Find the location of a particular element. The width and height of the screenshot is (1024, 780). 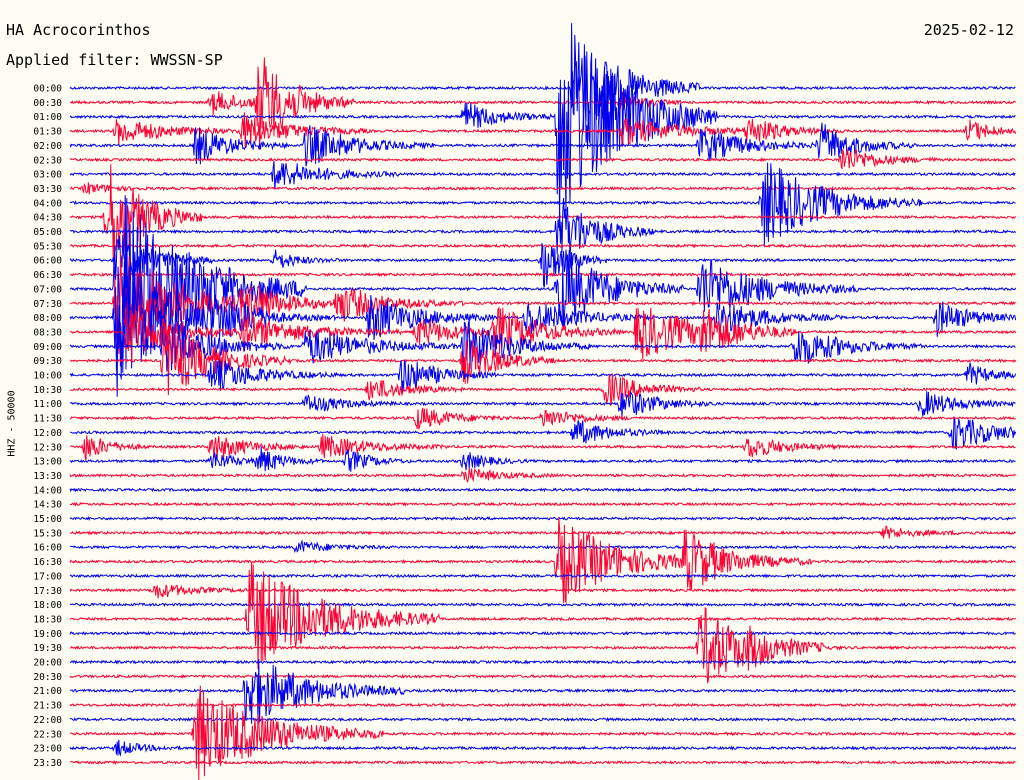

y-tick-label: 11:30 is located at coordinates (47, 419).